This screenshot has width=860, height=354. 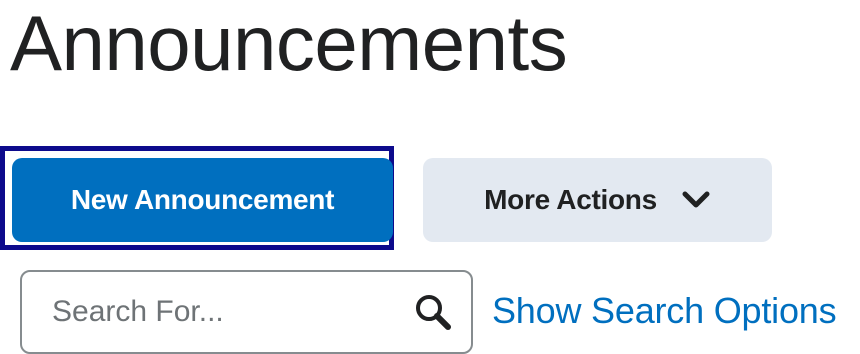 I want to click on more-actions-label: More Actions, so click(x=570, y=199).